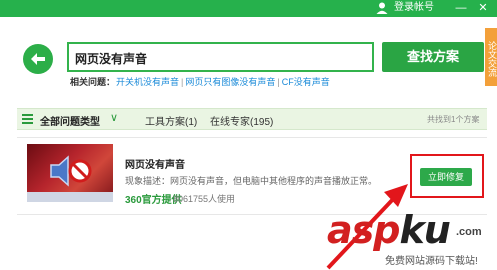  What do you see at coordinates (461, 8) in the screenshot?
I see `minimize-button: —` at bounding box center [461, 8].